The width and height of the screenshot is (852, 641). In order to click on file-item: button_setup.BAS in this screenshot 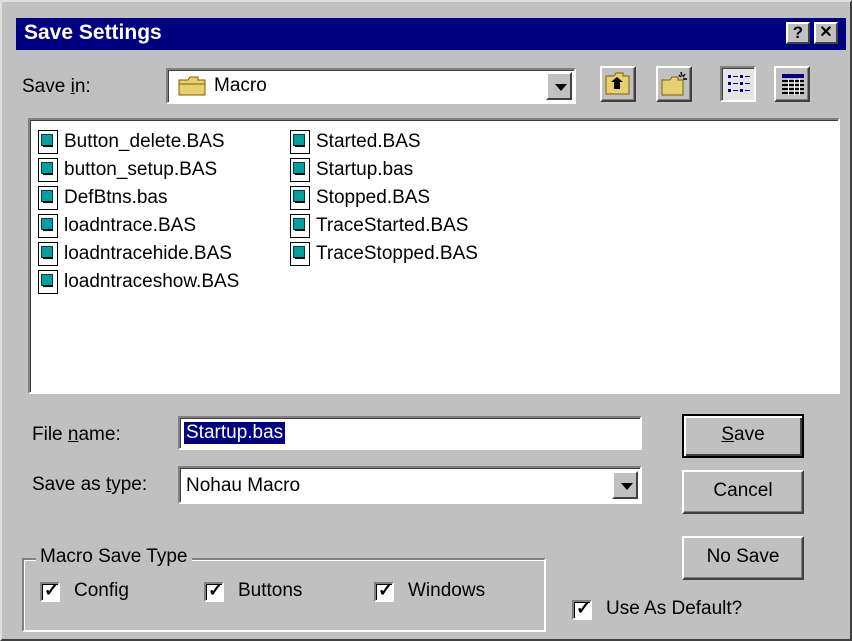, I will do `click(163, 170)`.